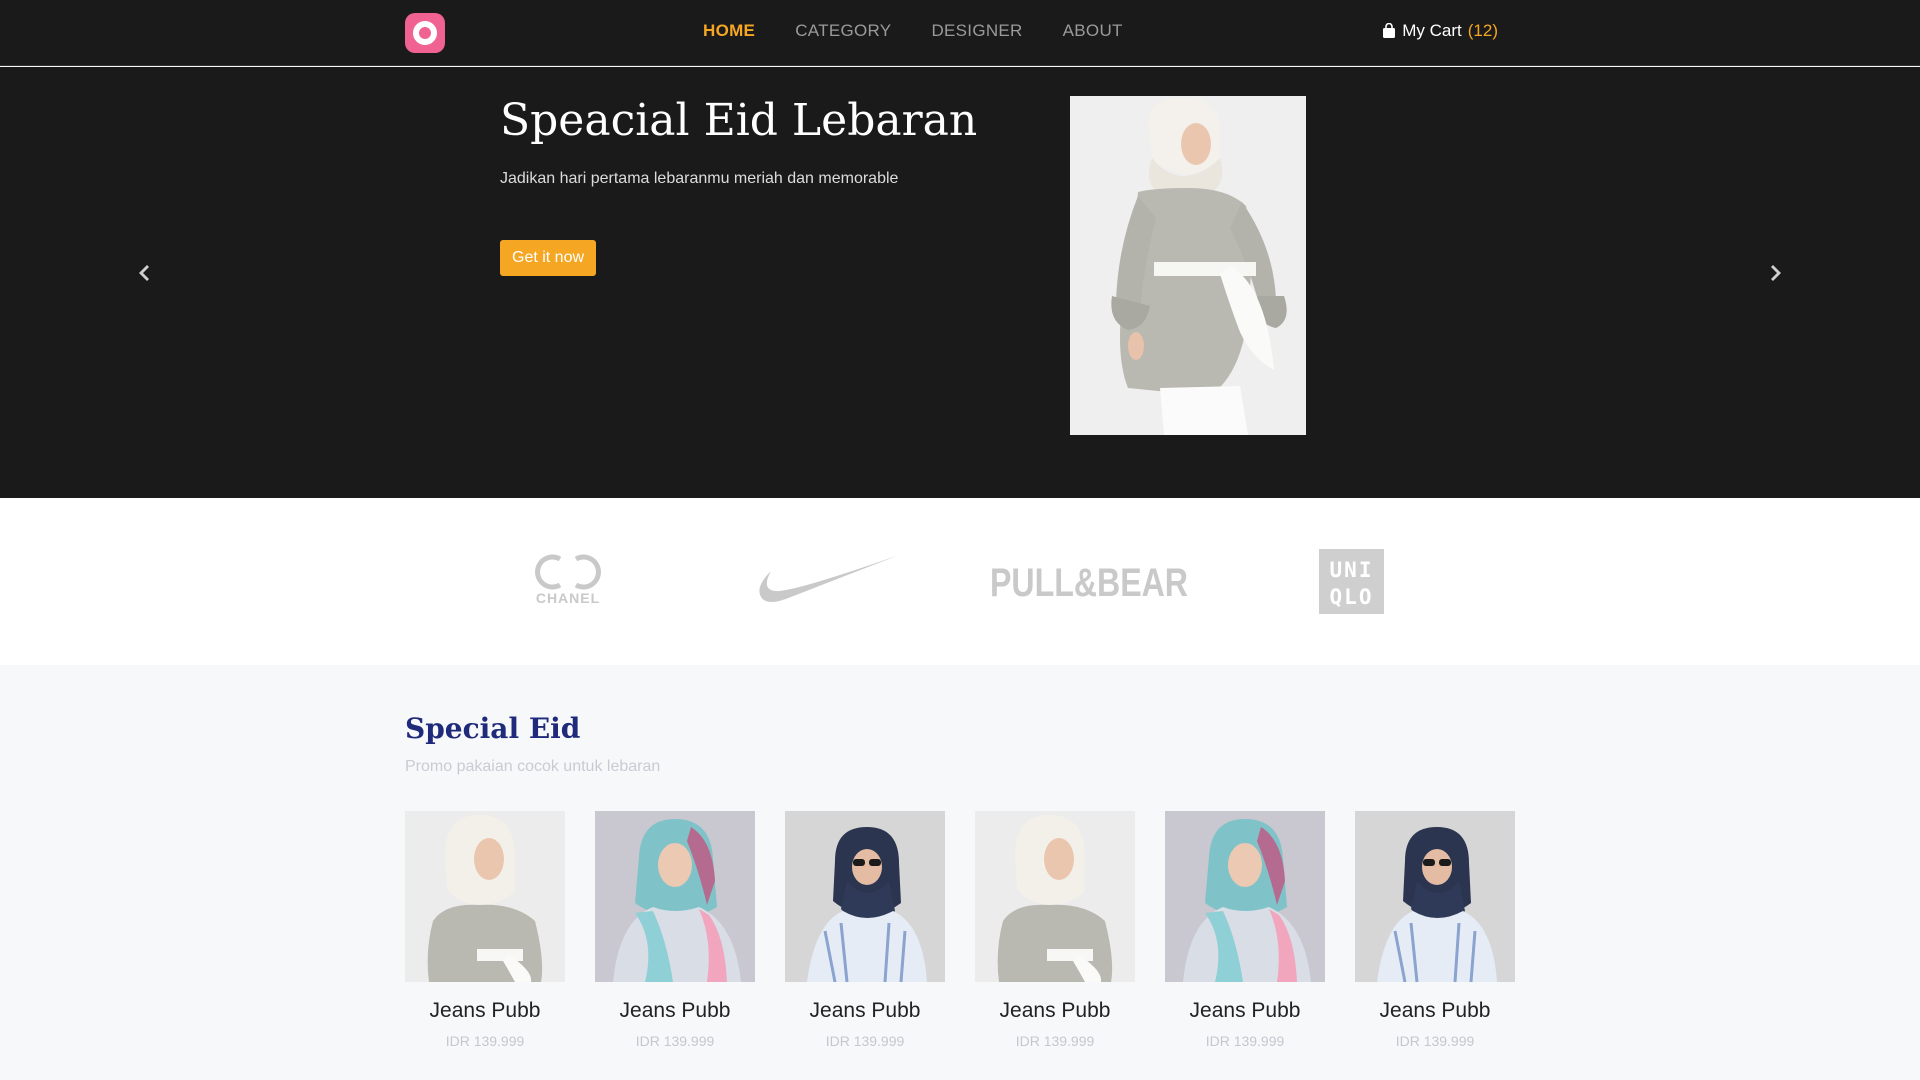  Describe the element at coordinates (913, 31) in the screenshot. I see `nav-menu: HOME CATEGORY DESIGNER ABOUT` at that location.